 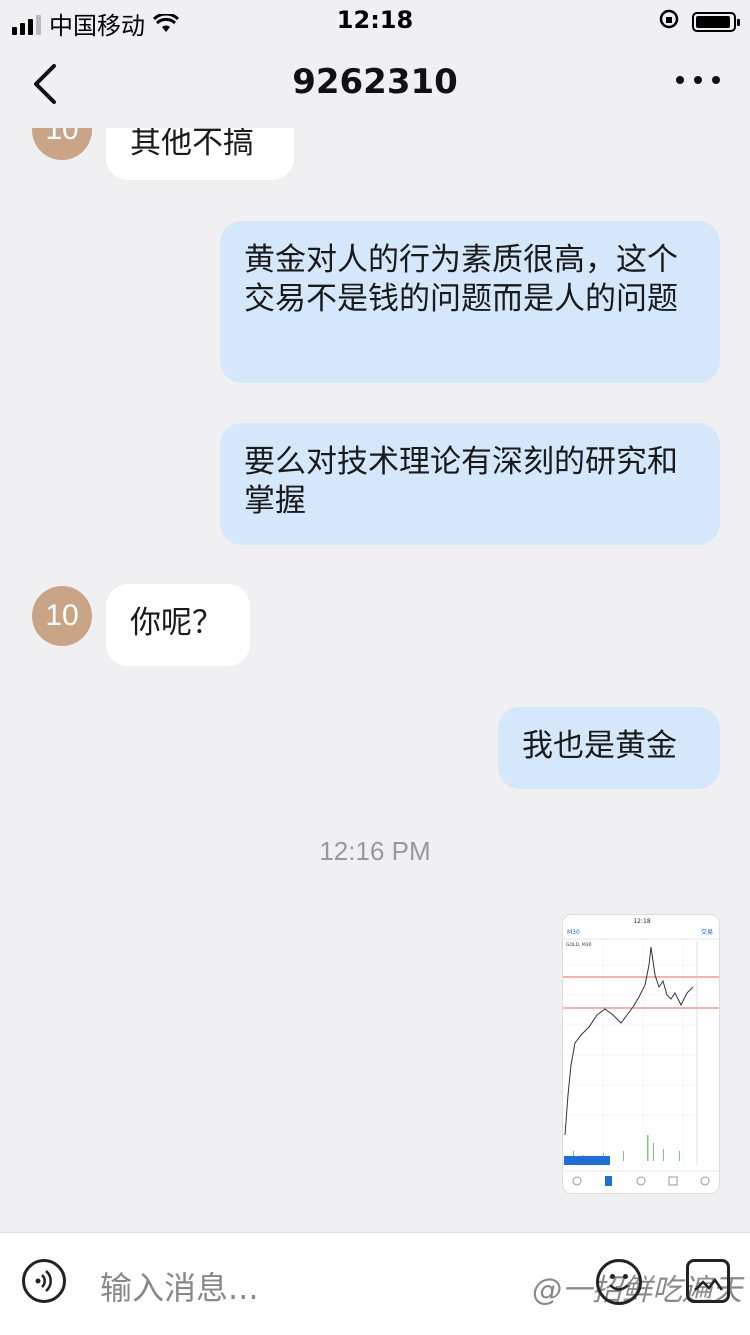 I want to click on input-bar: 输入消息... @一招鲜吃遍天, so click(x=375, y=1283).